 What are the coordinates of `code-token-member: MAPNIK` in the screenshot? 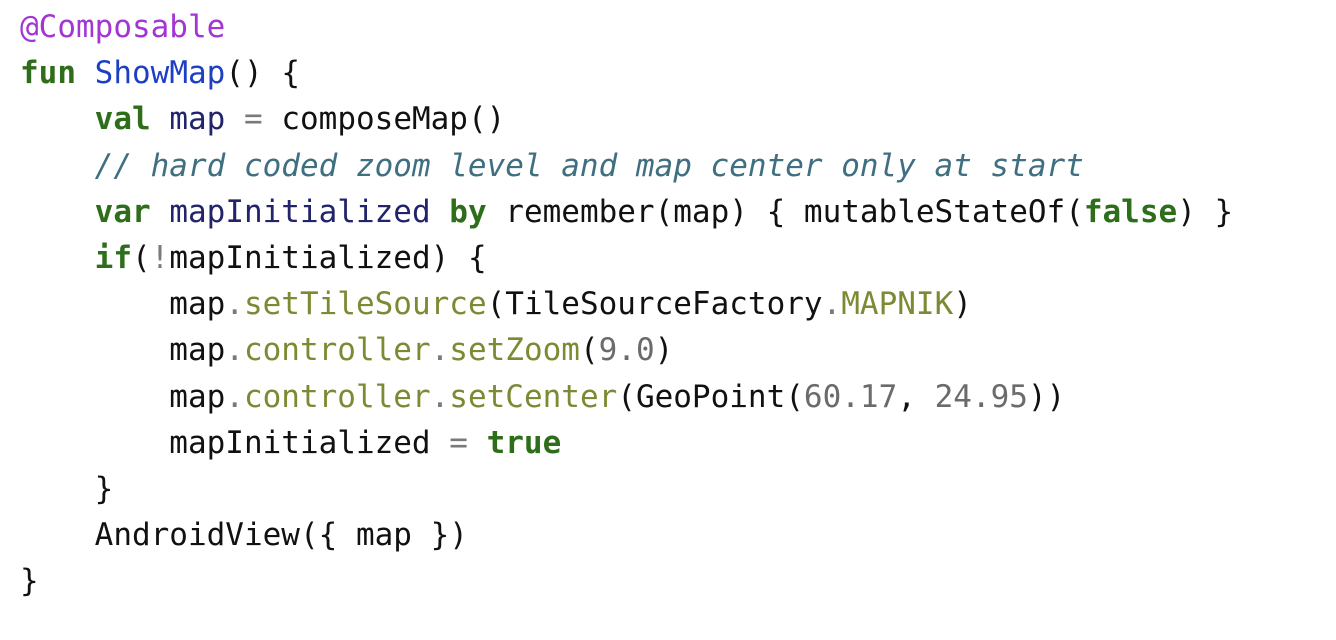 It's located at (897, 304).